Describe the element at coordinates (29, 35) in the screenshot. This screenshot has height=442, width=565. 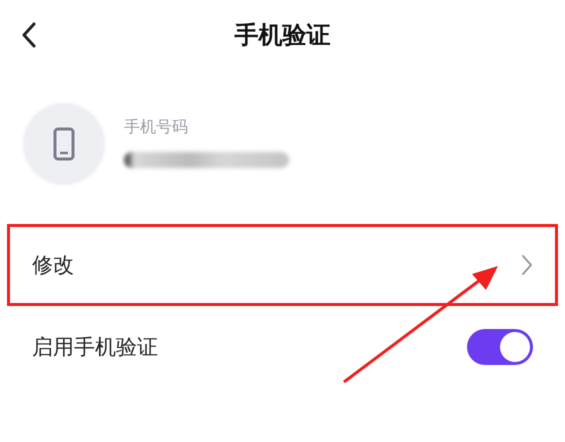
I see `back-icon` at that location.